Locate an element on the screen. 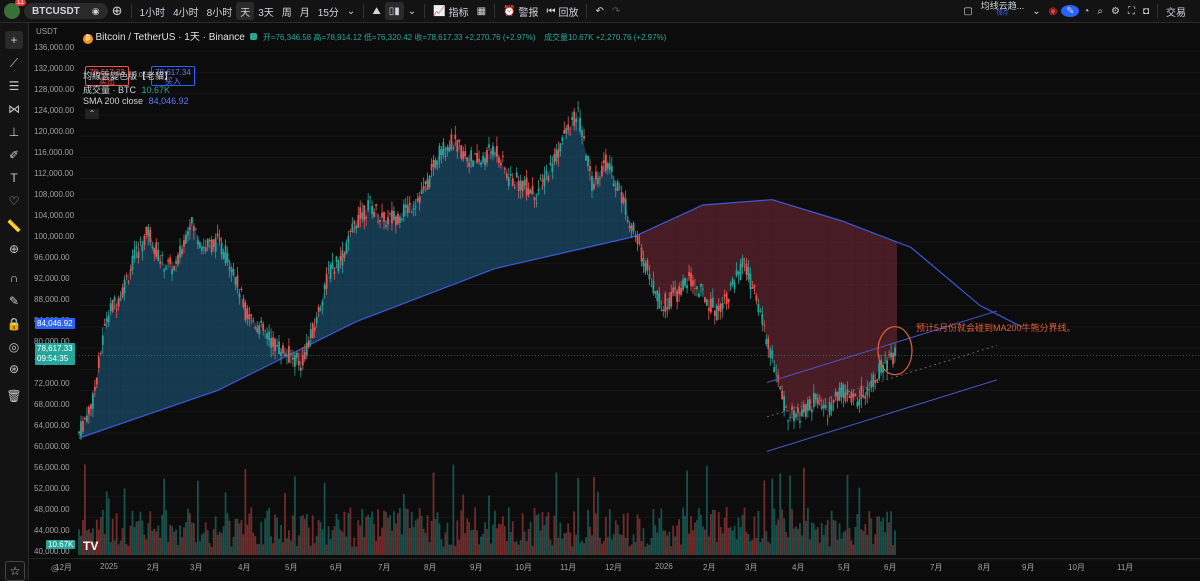  interval-tab: 4小时 is located at coordinates (186, 11).